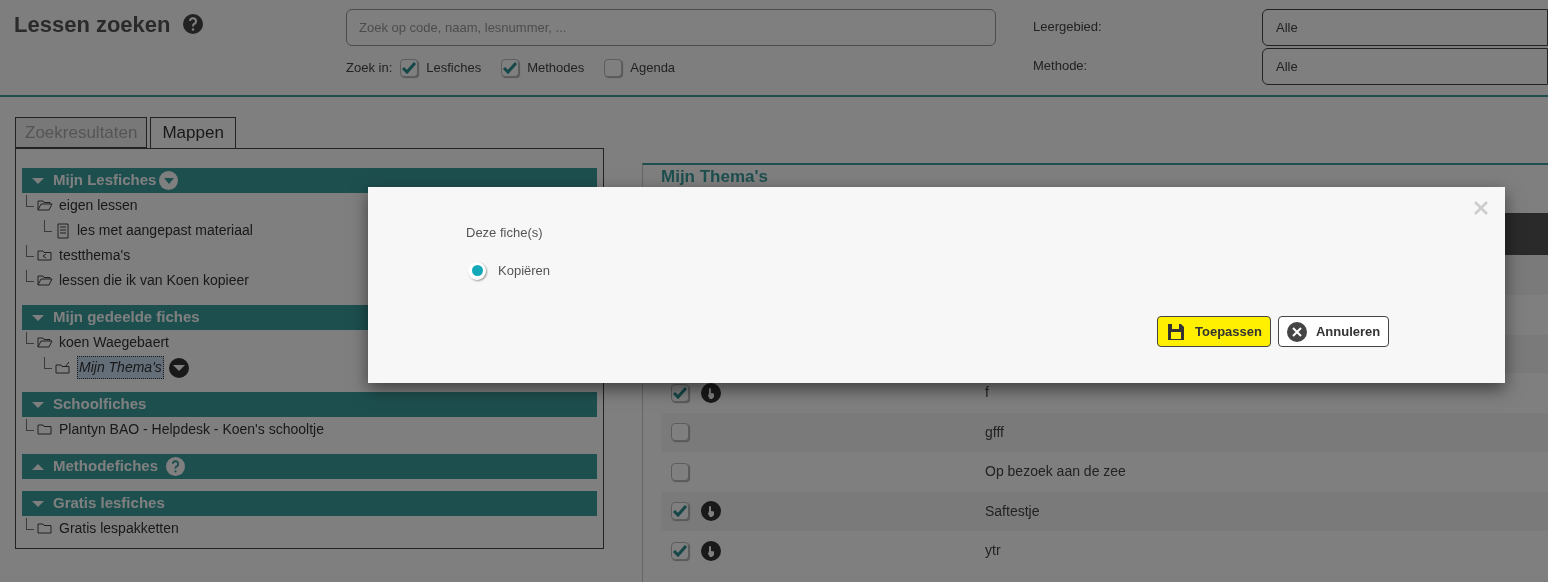 Image resolution: width=1548 pixels, height=582 pixels. Describe the element at coordinates (105, 466) in the screenshot. I see `section-title: Methodefiches` at that location.